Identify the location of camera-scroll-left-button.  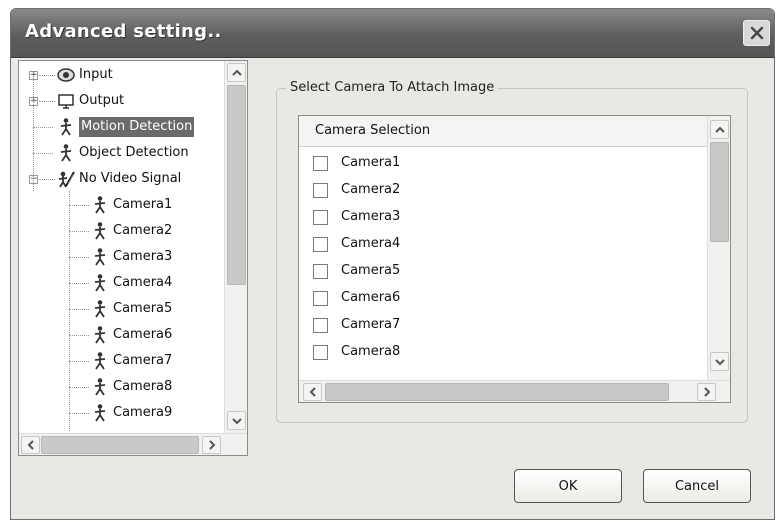
(312, 392).